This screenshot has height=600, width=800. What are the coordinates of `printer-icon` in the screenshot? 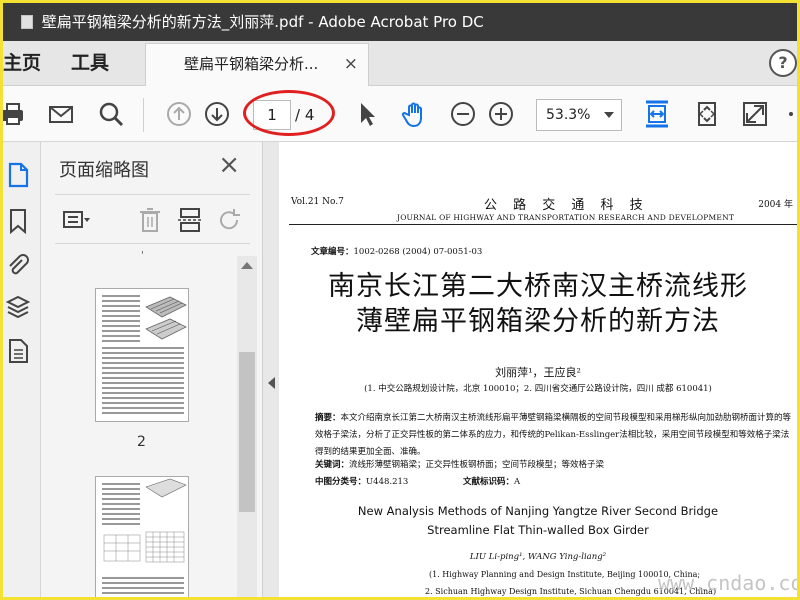 It's located at (13, 114).